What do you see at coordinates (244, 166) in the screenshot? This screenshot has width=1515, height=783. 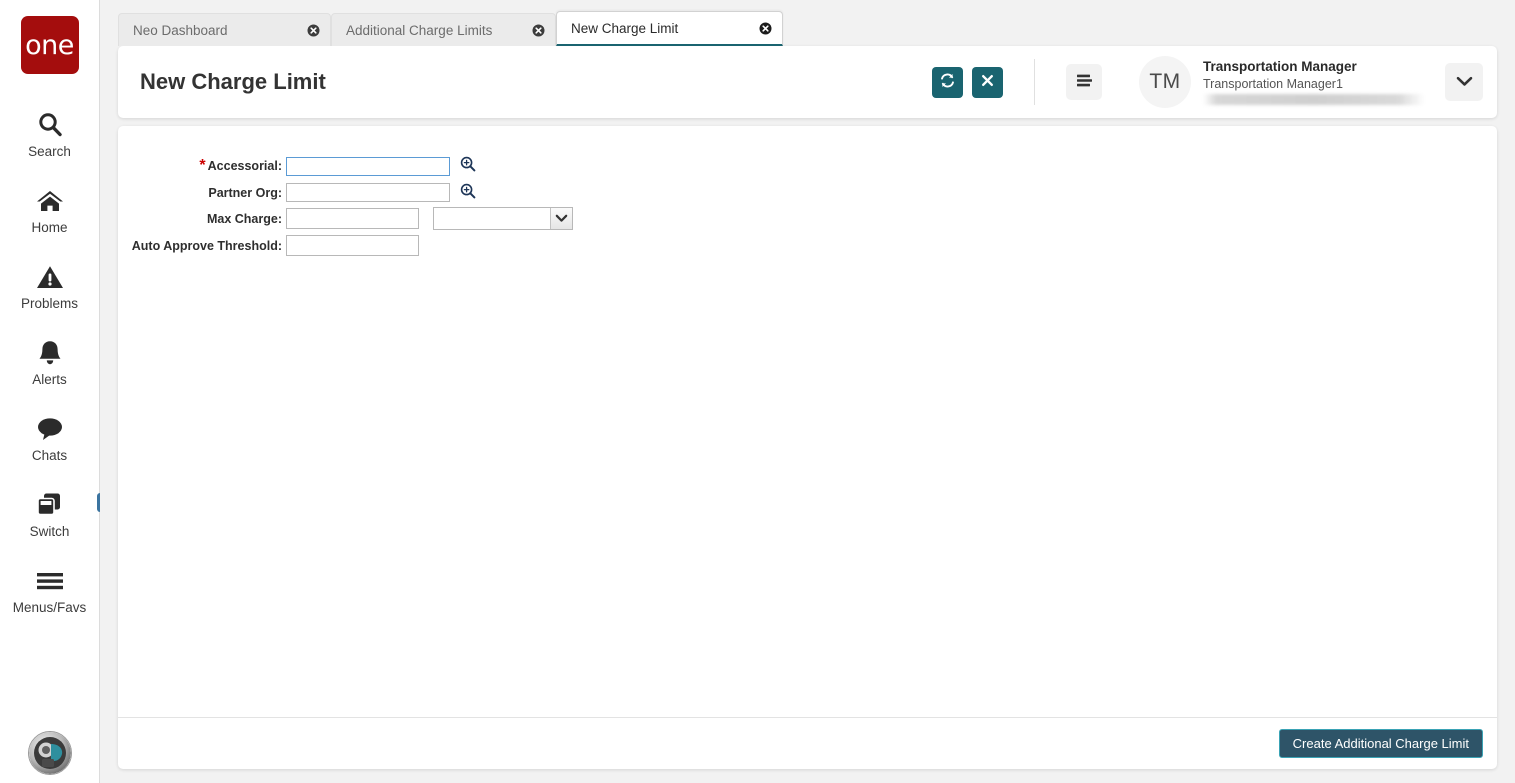 I see `accessorial-label: Accessorial:` at bounding box center [244, 166].